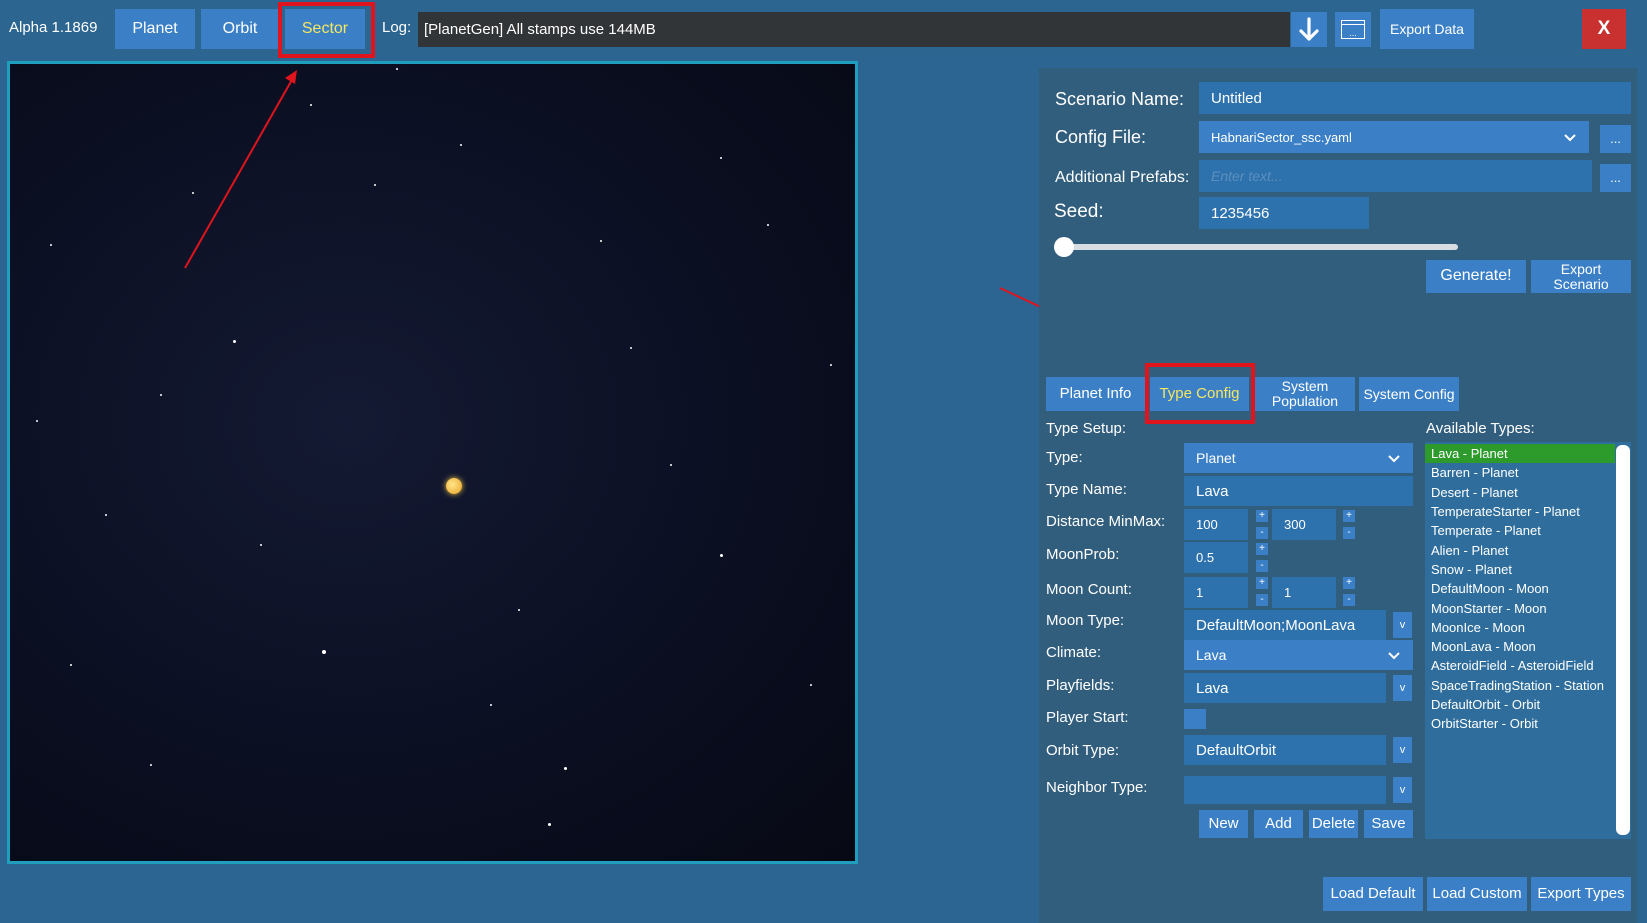 The height and width of the screenshot is (923, 1647). Describe the element at coordinates (1520, 627) in the screenshot. I see `list-item: MoonIce - Moon` at that location.